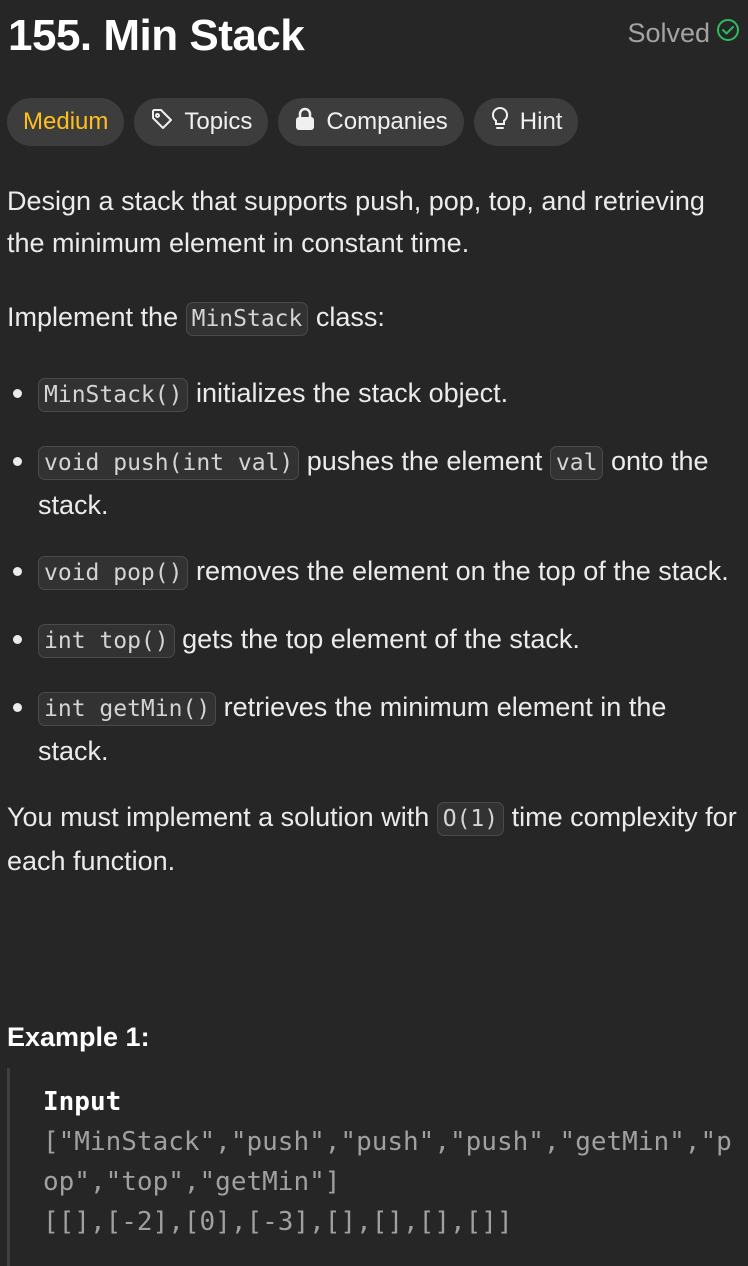 Image resolution: width=748 pixels, height=1266 pixels. Describe the element at coordinates (127, 709) in the screenshot. I see `method-code: int getMin()` at that location.